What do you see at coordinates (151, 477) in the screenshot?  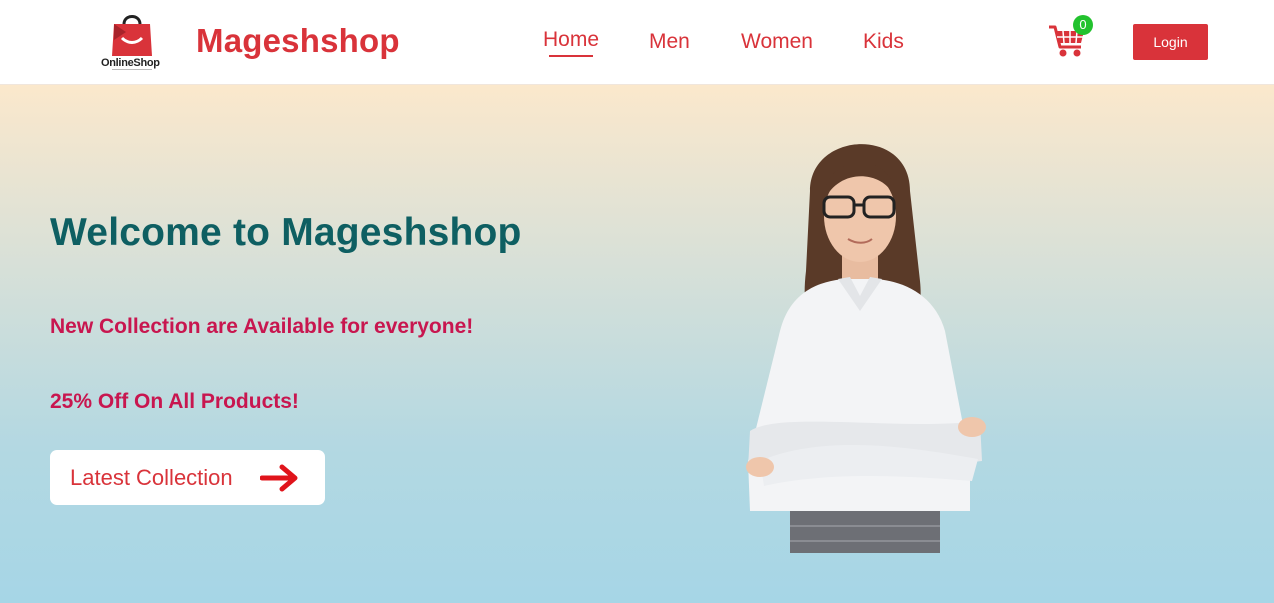 I see `latest-collection-label: Latest Collection` at bounding box center [151, 477].